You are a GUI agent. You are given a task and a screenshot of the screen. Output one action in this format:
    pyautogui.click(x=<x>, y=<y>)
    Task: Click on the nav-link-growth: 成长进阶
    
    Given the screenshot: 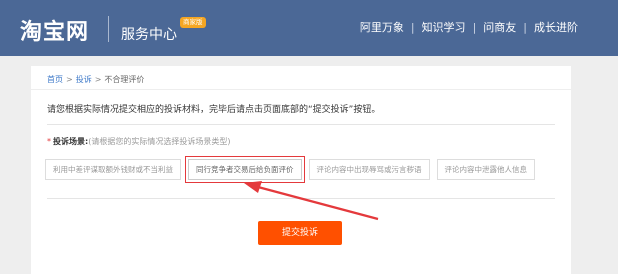 What is the action you would take?
    pyautogui.click(x=556, y=27)
    